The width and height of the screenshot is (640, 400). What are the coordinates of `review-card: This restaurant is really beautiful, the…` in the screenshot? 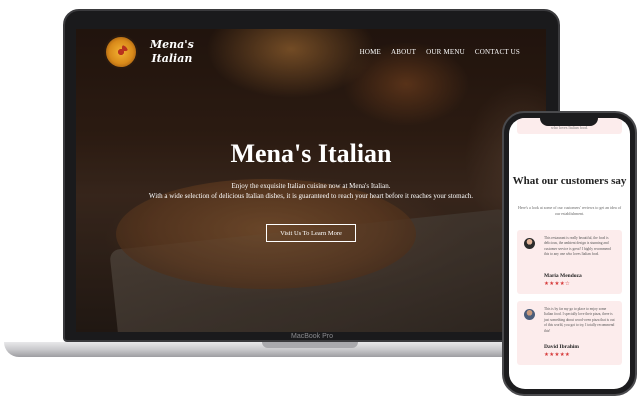 It's located at (569, 262).